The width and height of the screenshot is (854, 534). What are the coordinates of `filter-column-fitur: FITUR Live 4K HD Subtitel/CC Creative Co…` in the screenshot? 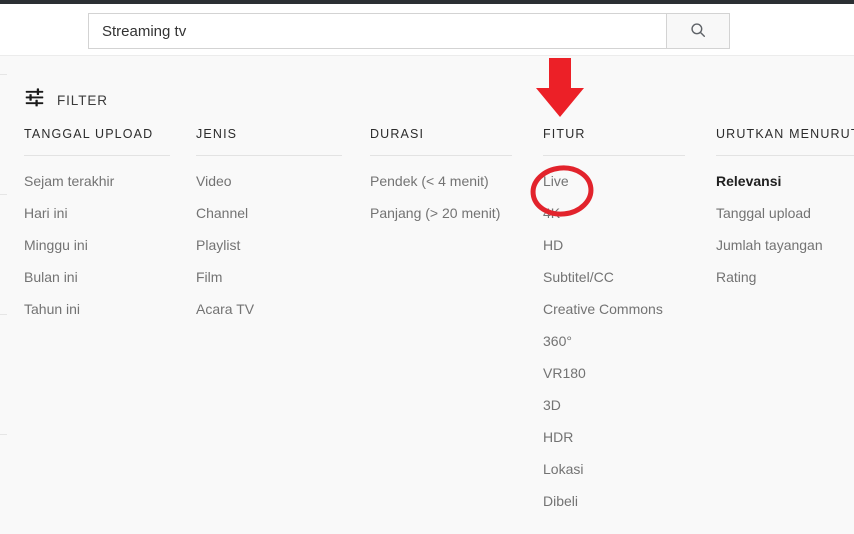 It's located at (617, 322).